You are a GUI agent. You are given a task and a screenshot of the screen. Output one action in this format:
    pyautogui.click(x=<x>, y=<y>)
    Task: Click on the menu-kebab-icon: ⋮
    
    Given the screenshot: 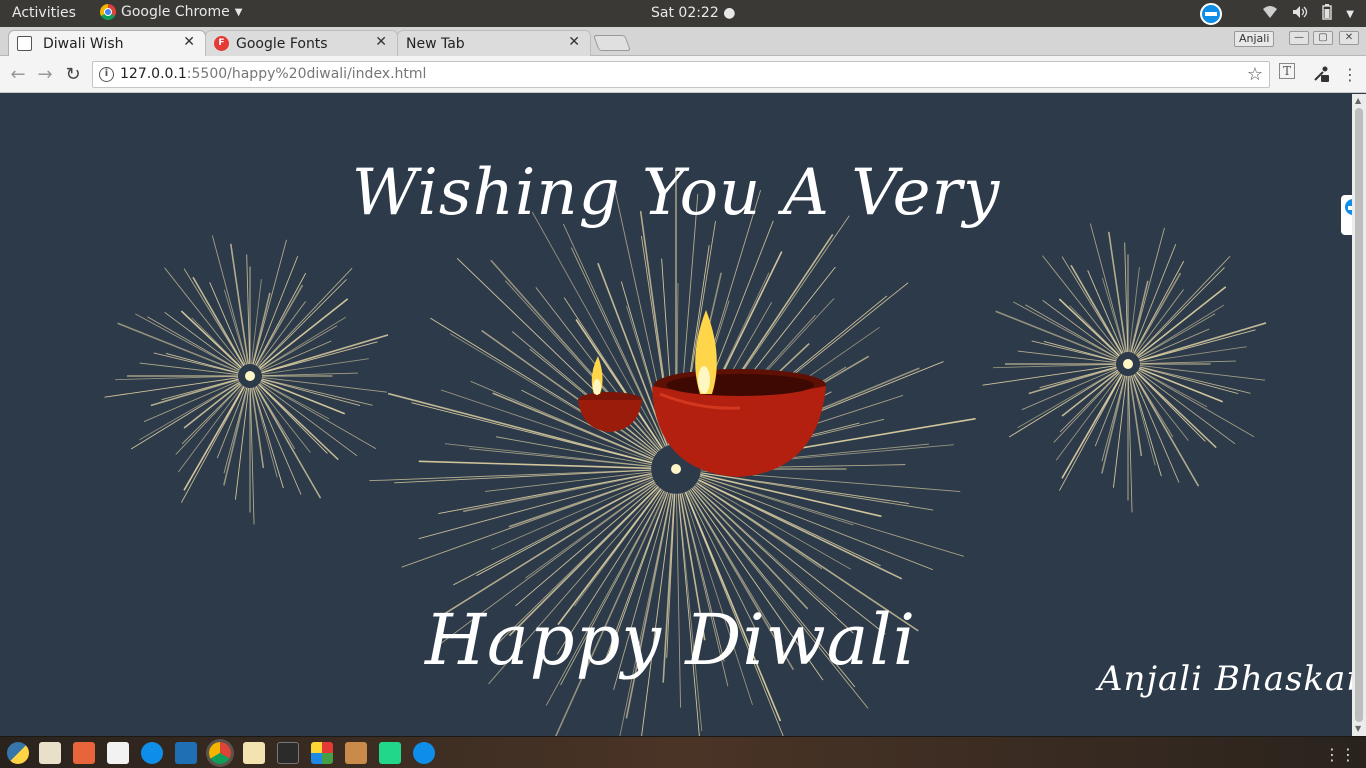 What is the action you would take?
    pyautogui.click(x=1350, y=74)
    